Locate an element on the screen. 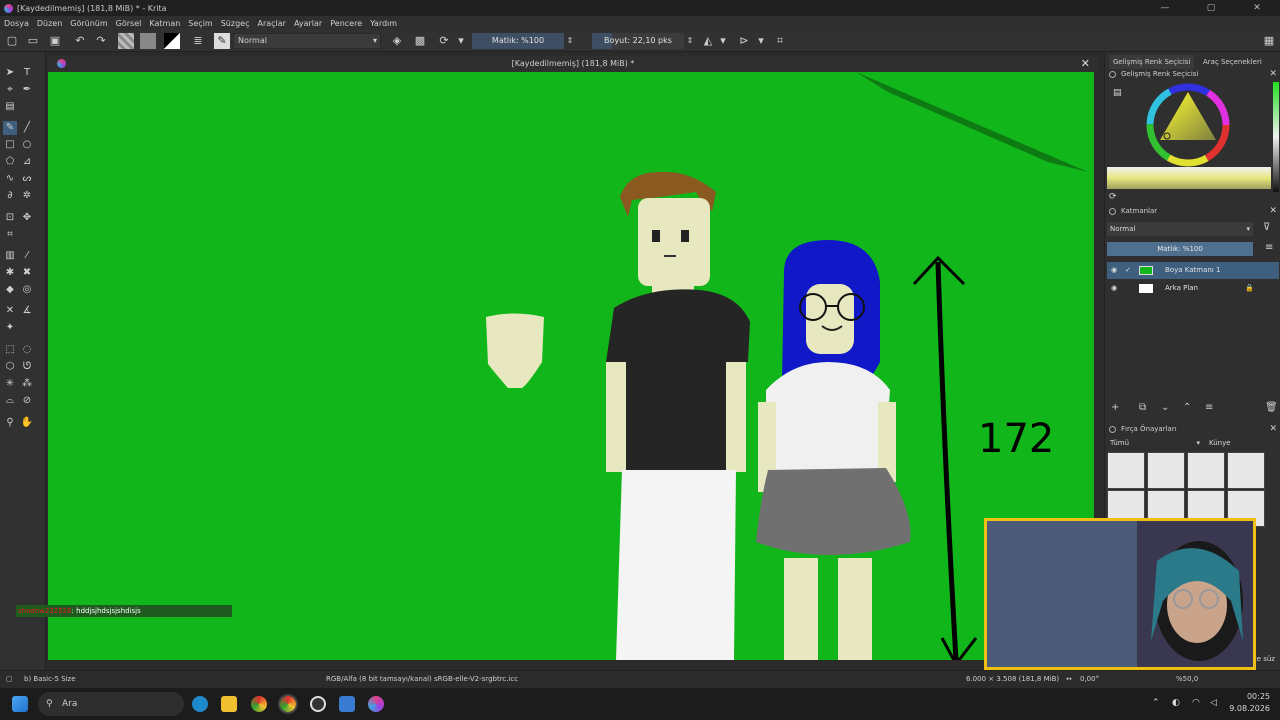 The height and width of the screenshot is (720, 1280). delete-layer-icon: 🗑 is located at coordinates (1271, 407).